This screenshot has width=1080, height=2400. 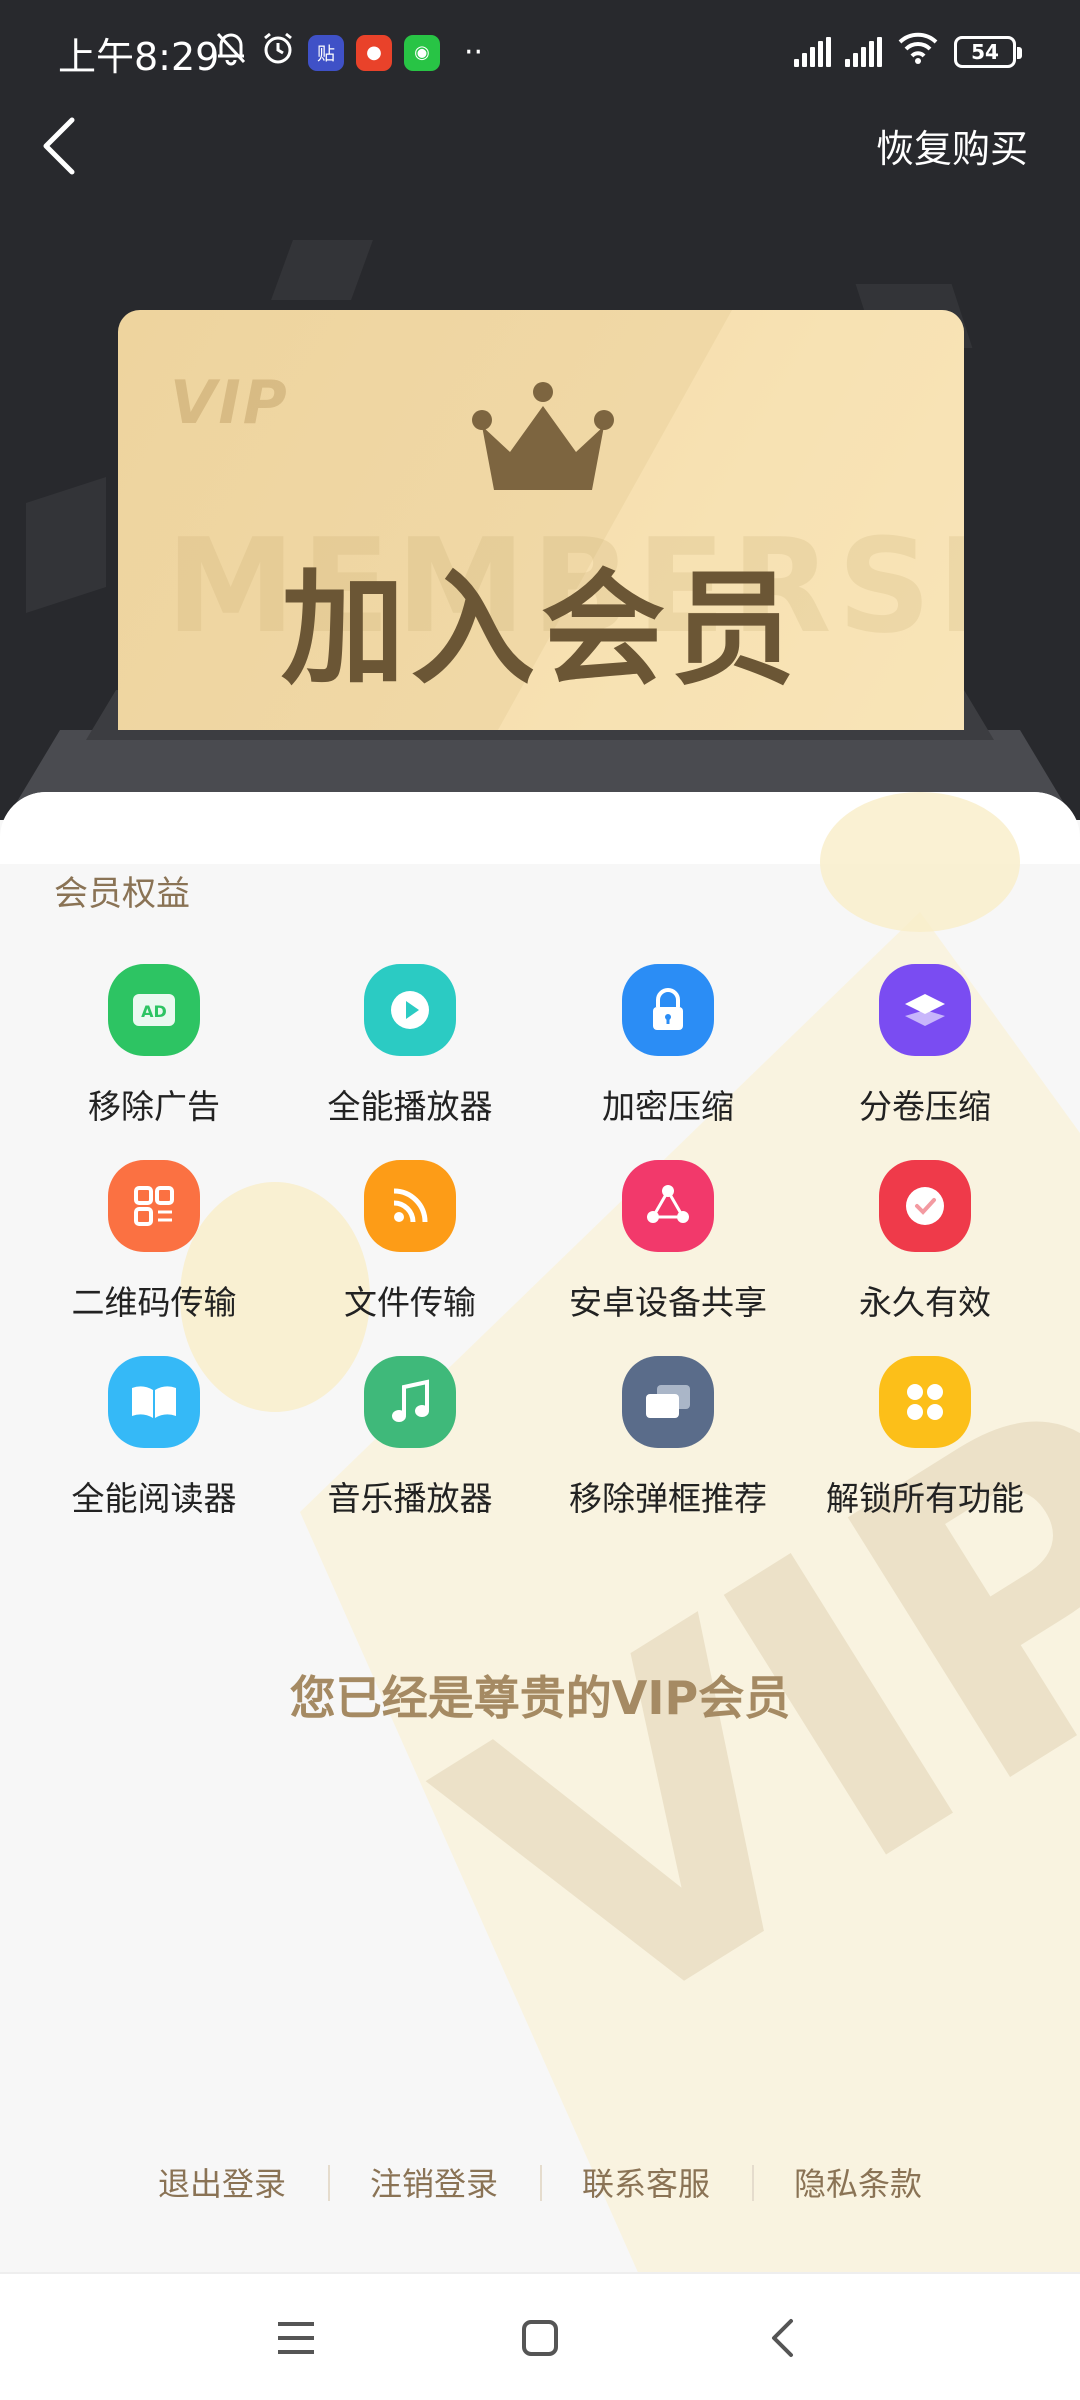 What do you see at coordinates (154, 1498) in the screenshot?
I see `benefit-label: 全能阅读器` at bounding box center [154, 1498].